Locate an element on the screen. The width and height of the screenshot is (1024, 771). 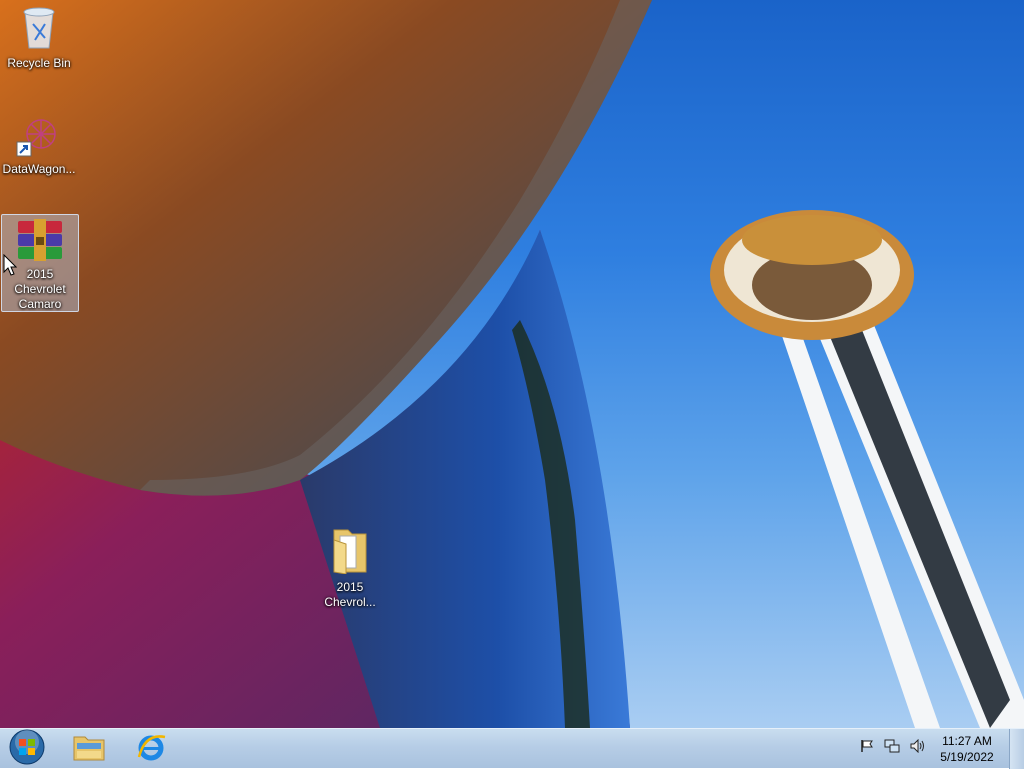
desktop-icon-recycle-bin: Recycle Bin is located at coordinates (39, 38).